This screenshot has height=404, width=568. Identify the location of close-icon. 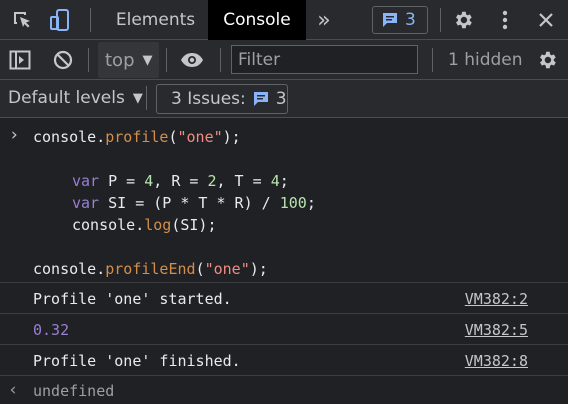
(546, 20).